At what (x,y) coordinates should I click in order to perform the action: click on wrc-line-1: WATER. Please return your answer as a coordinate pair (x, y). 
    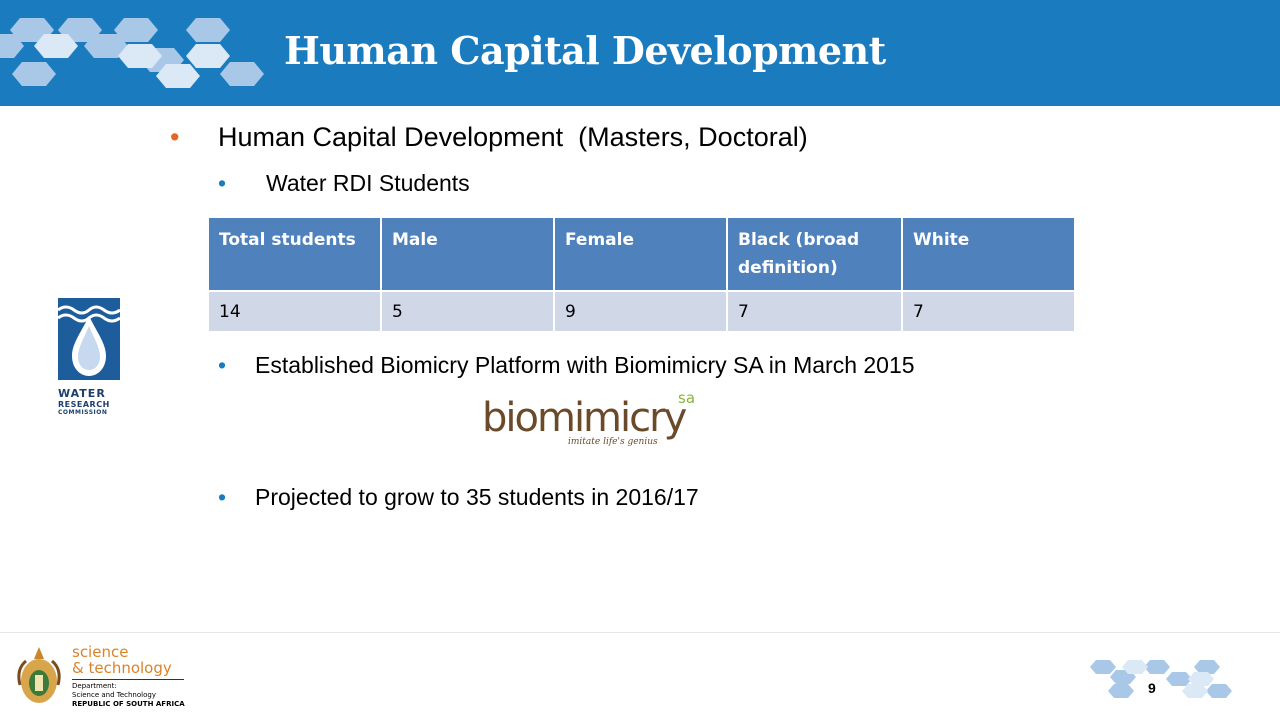
    Looking at the image, I should click on (82, 393).